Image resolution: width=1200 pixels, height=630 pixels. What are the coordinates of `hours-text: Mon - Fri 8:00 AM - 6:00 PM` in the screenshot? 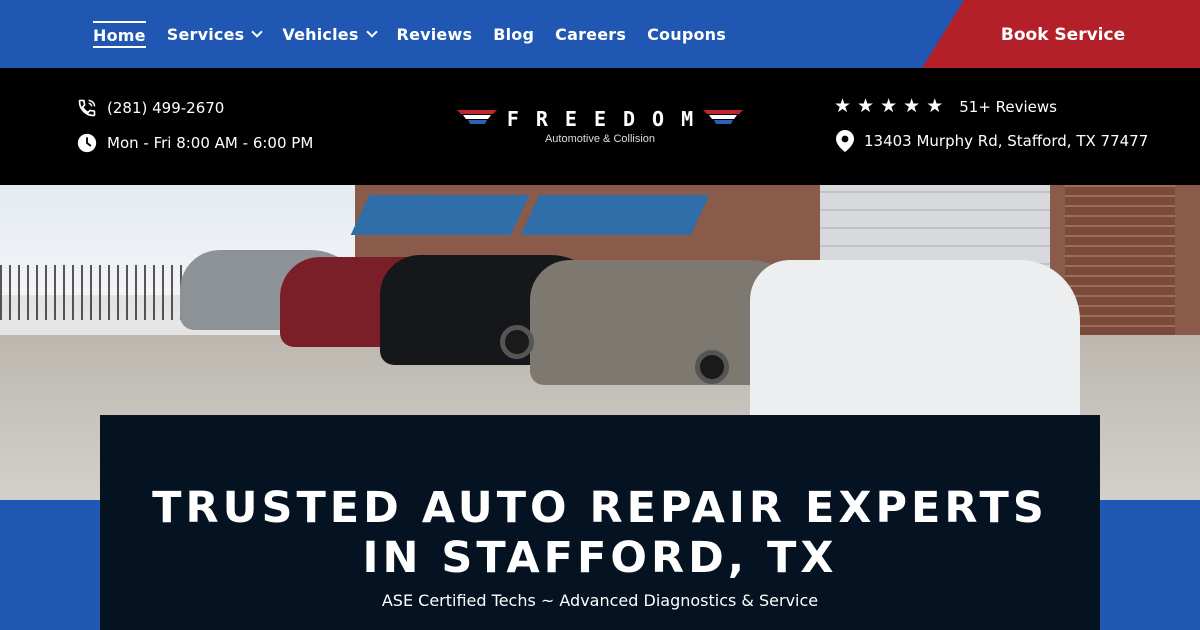 It's located at (210, 143).